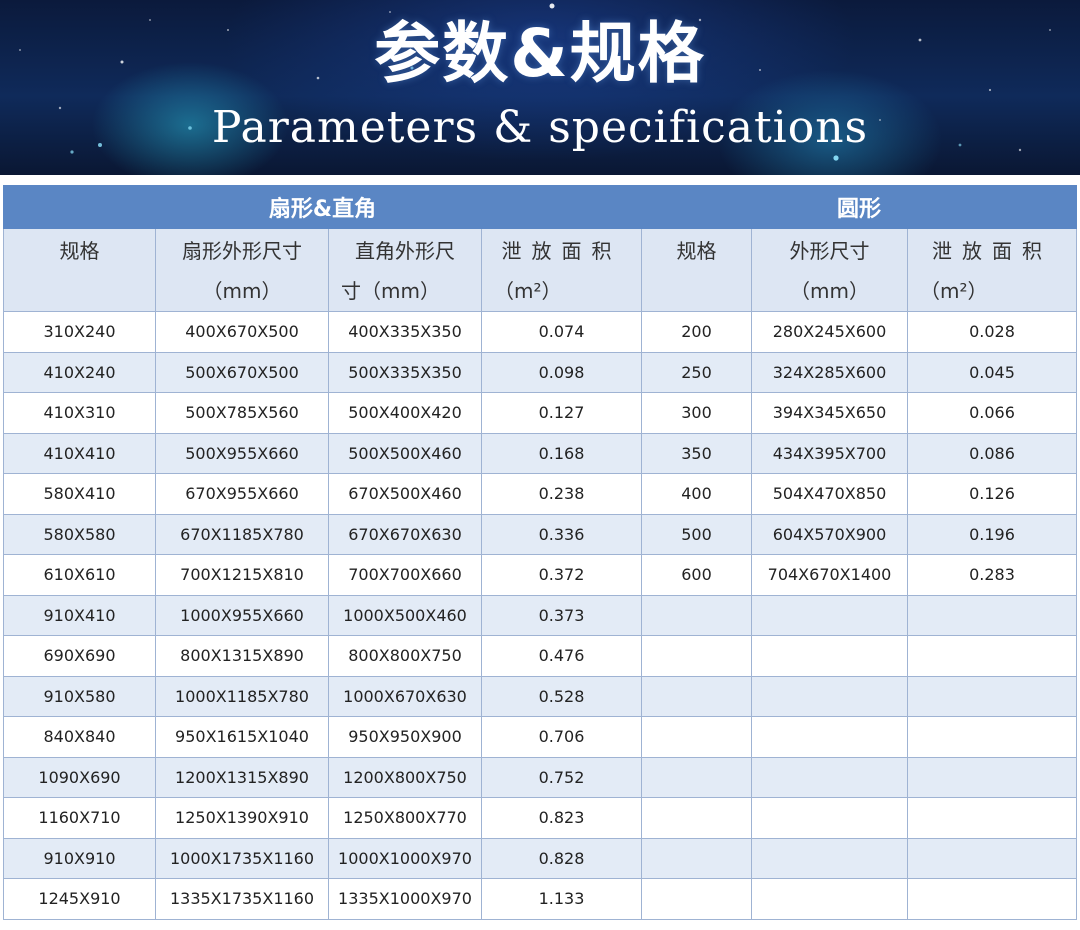 The width and height of the screenshot is (1080, 930). What do you see at coordinates (79, 372) in the screenshot?
I see `cell-spec: 410X240` at bounding box center [79, 372].